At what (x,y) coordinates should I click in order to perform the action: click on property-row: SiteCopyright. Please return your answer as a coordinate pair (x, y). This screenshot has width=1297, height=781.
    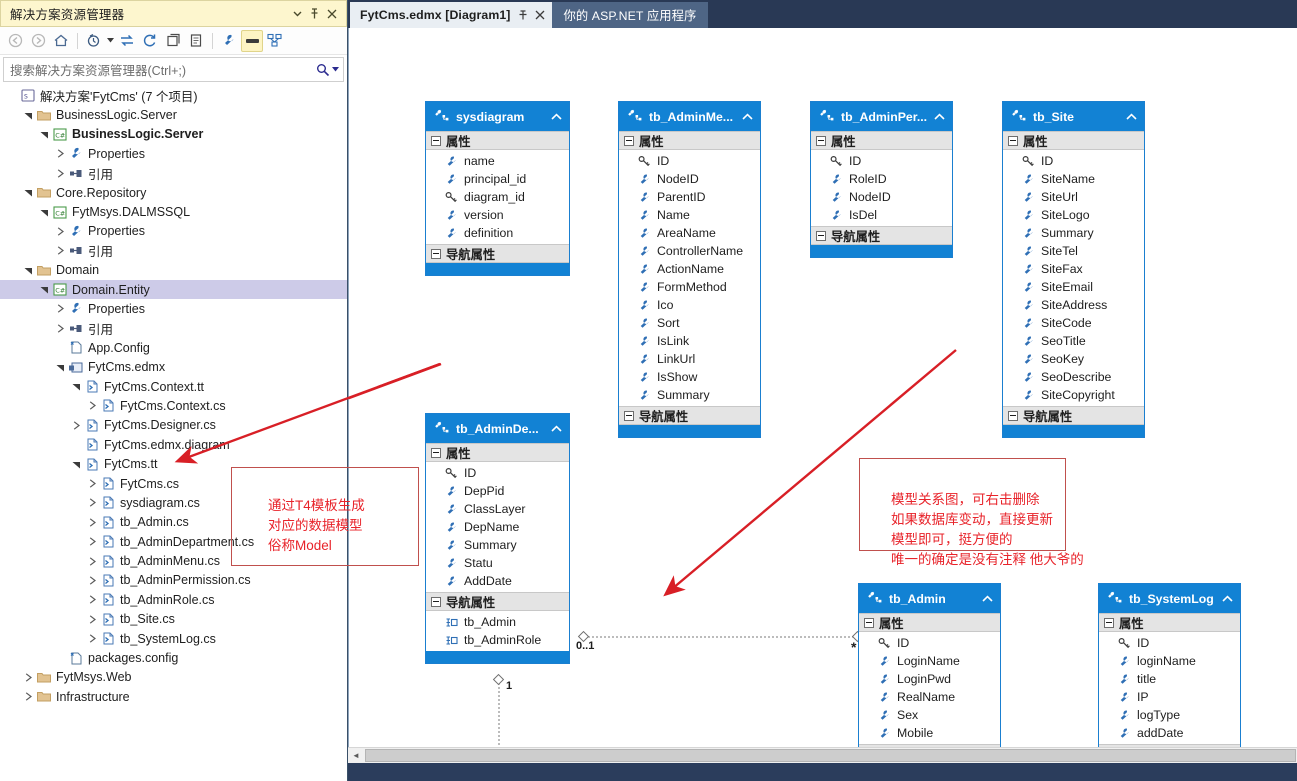
    Looking at the image, I should click on (1073, 395).